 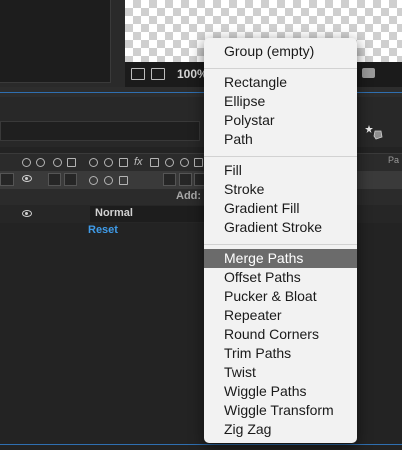 What do you see at coordinates (201, 444) in the screenshot?
I see `timeline-bottom-line` at bounding box center [201, 444].